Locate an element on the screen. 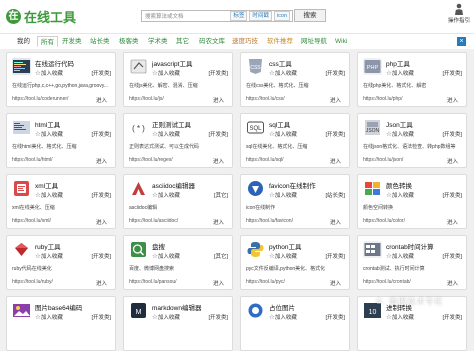  card-title: 在线运行代码 is located at coordinates (54, 63).